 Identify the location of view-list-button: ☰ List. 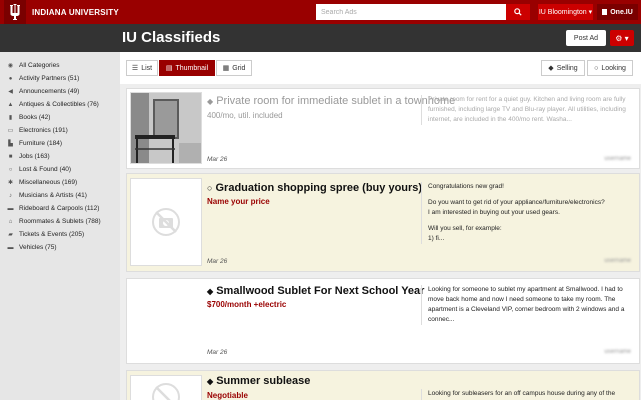
(142, 68).